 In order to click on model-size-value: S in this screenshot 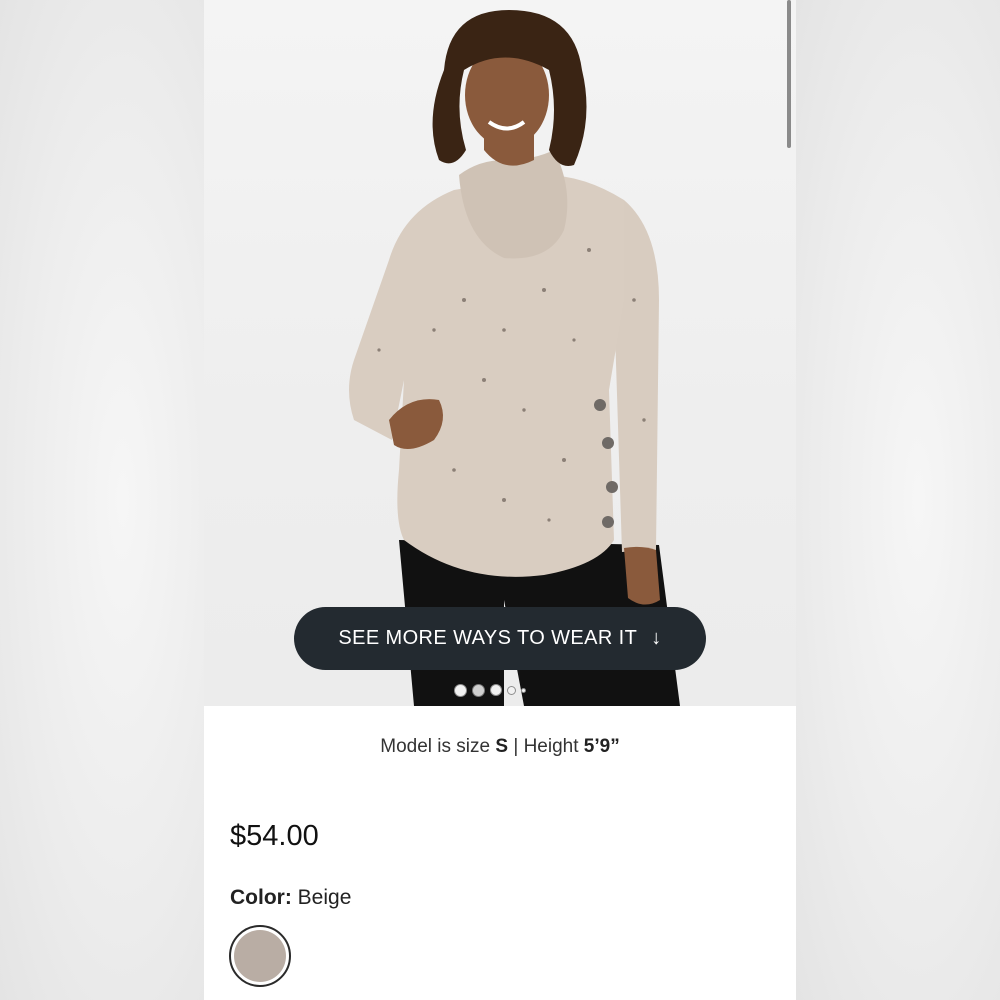, I will do `click(502, 746)`.